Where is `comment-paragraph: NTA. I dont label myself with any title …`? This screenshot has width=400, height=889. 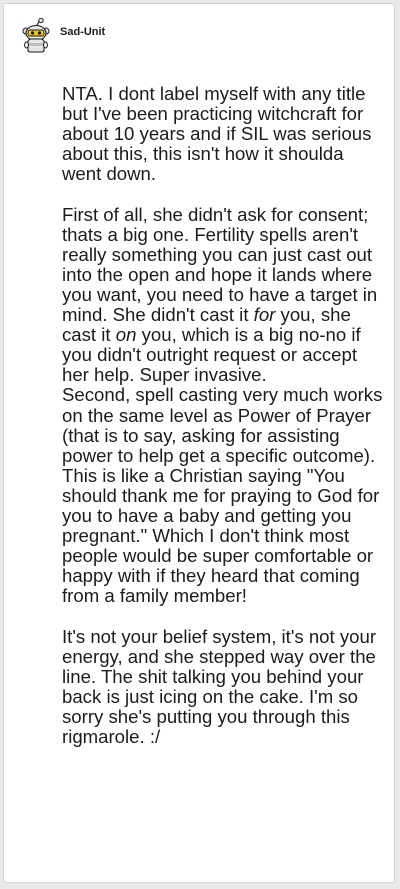 comment-paragraph: NTA. I dont label myself with any title … is located at coordinates (223, 134).